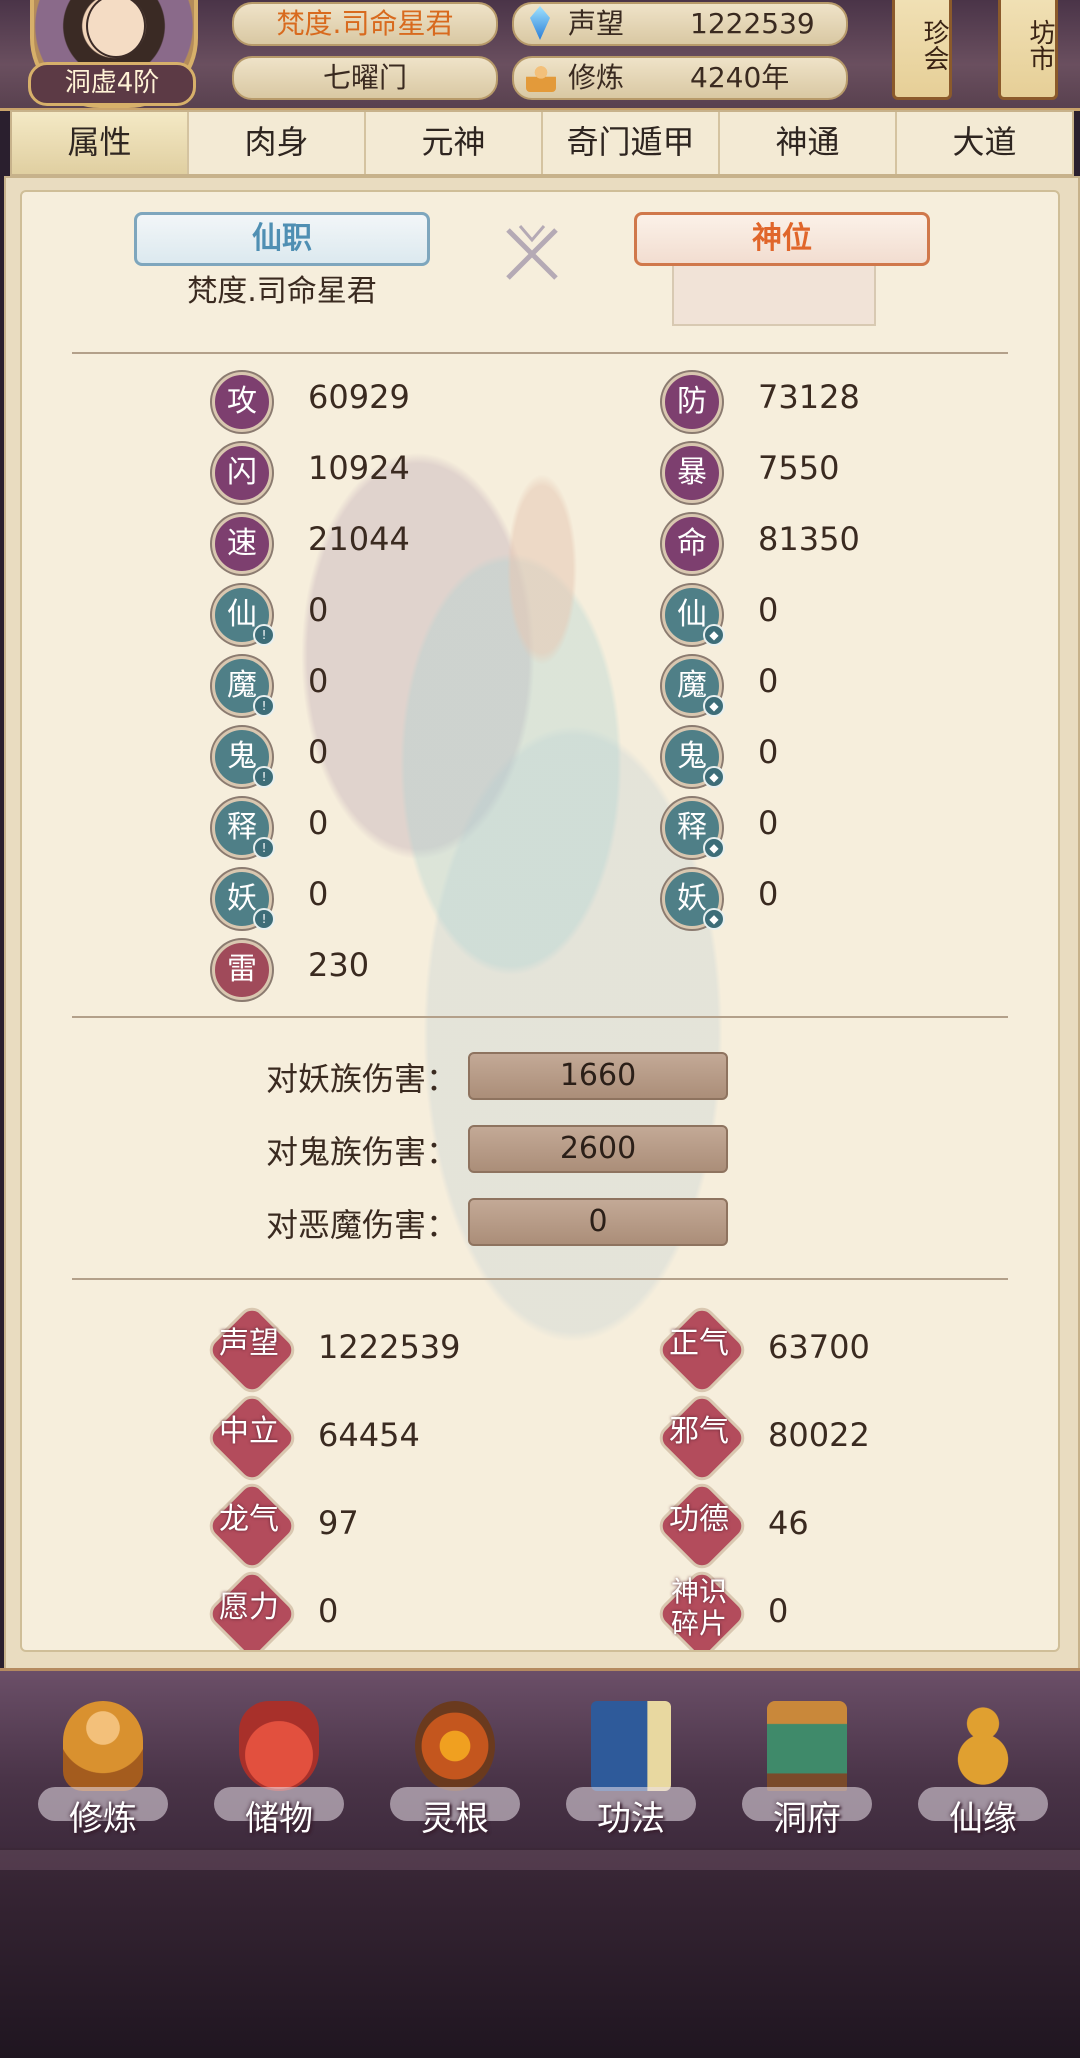 This screenshot has width=1080, height=2058. What do you see at coordinates (692, 473) in the screenshot?
I see `crit-icon: 暴` at bounding box center [692, 473].